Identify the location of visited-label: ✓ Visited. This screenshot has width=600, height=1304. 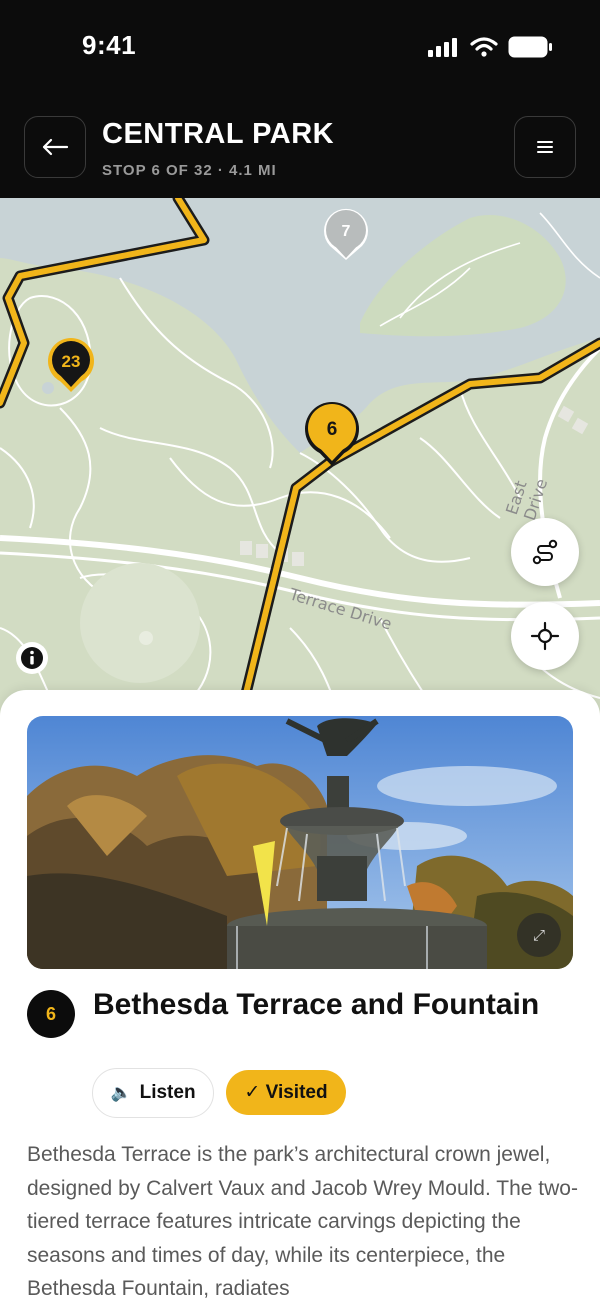
(286, 1092).